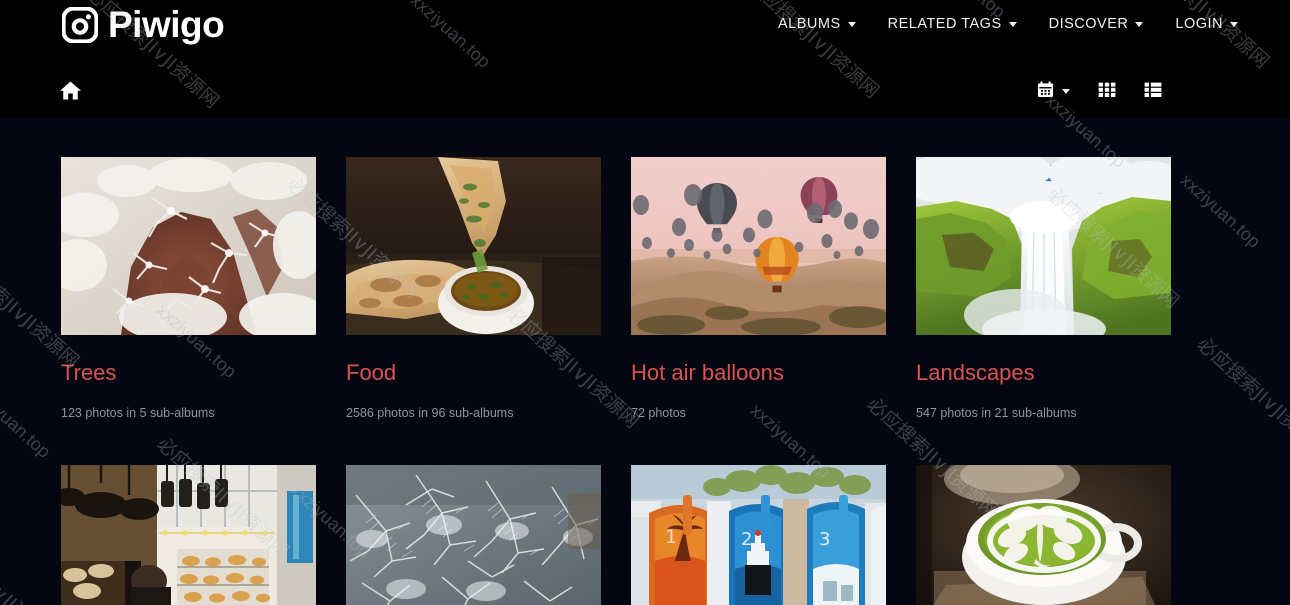 Image resolution: width=1290 pixels, height=605 pixels. What do you see at coordinates (671, 537) in the screenshot?
I see `svg-text: 1` at bounding box center [671, 537].